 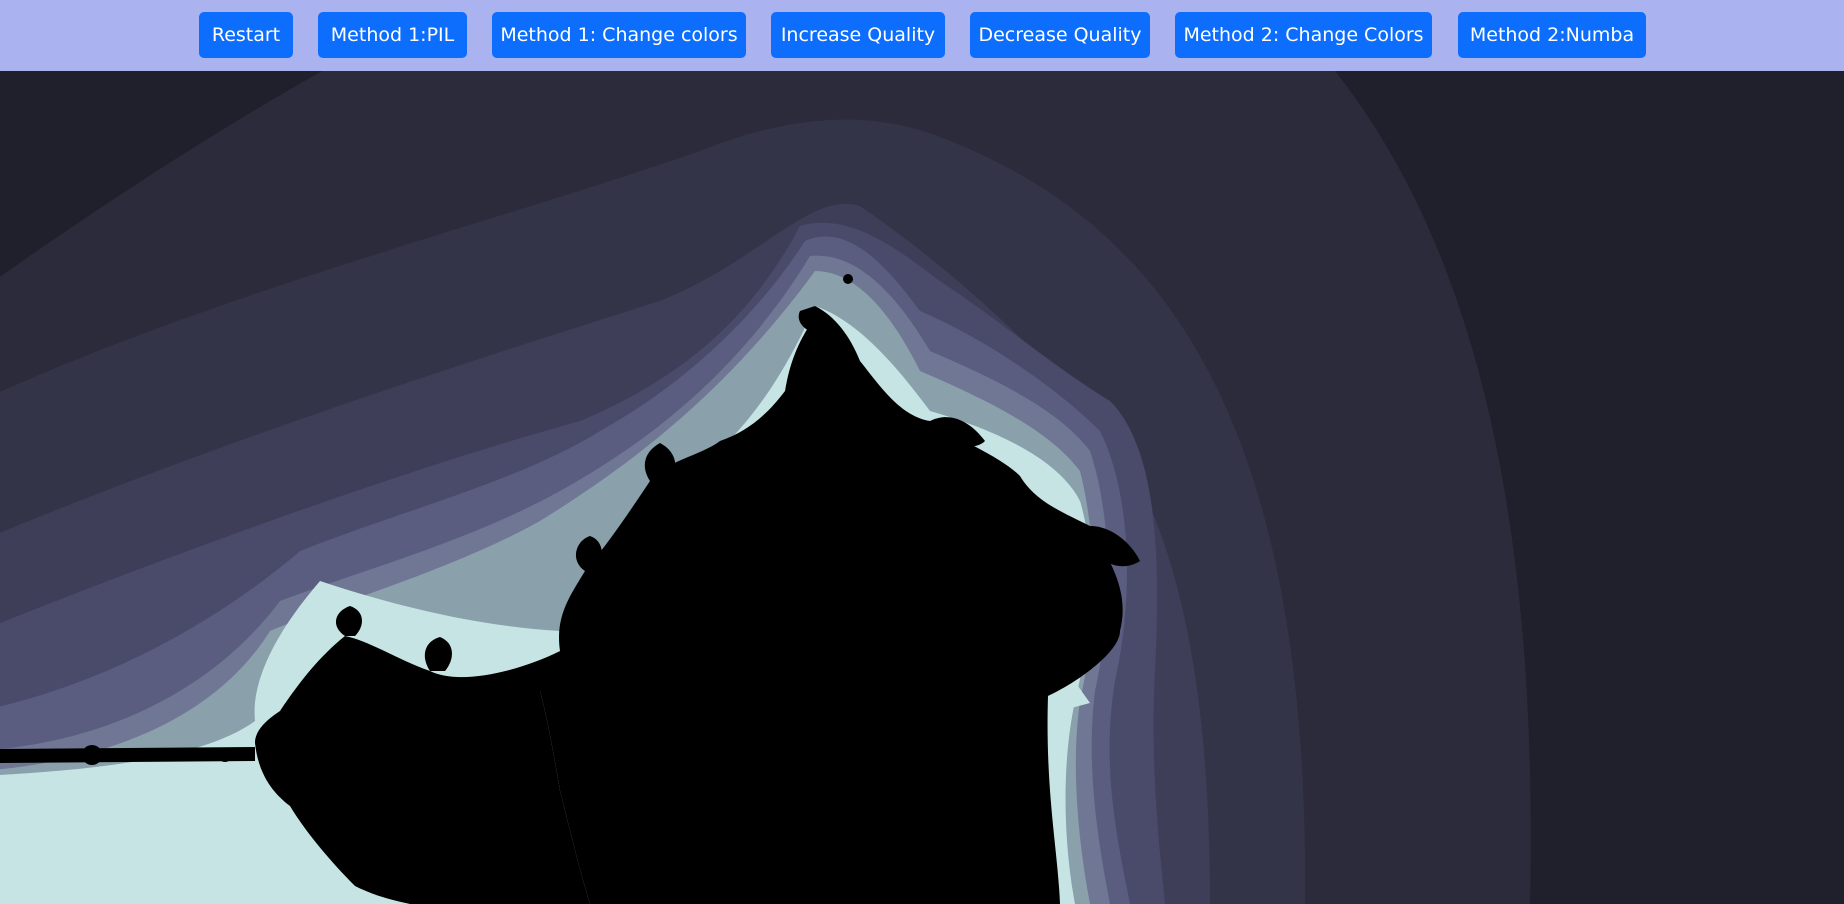 I want to click on method2-change-colors-button: Method 2: Change Colors, so click(x=1303, y=35).